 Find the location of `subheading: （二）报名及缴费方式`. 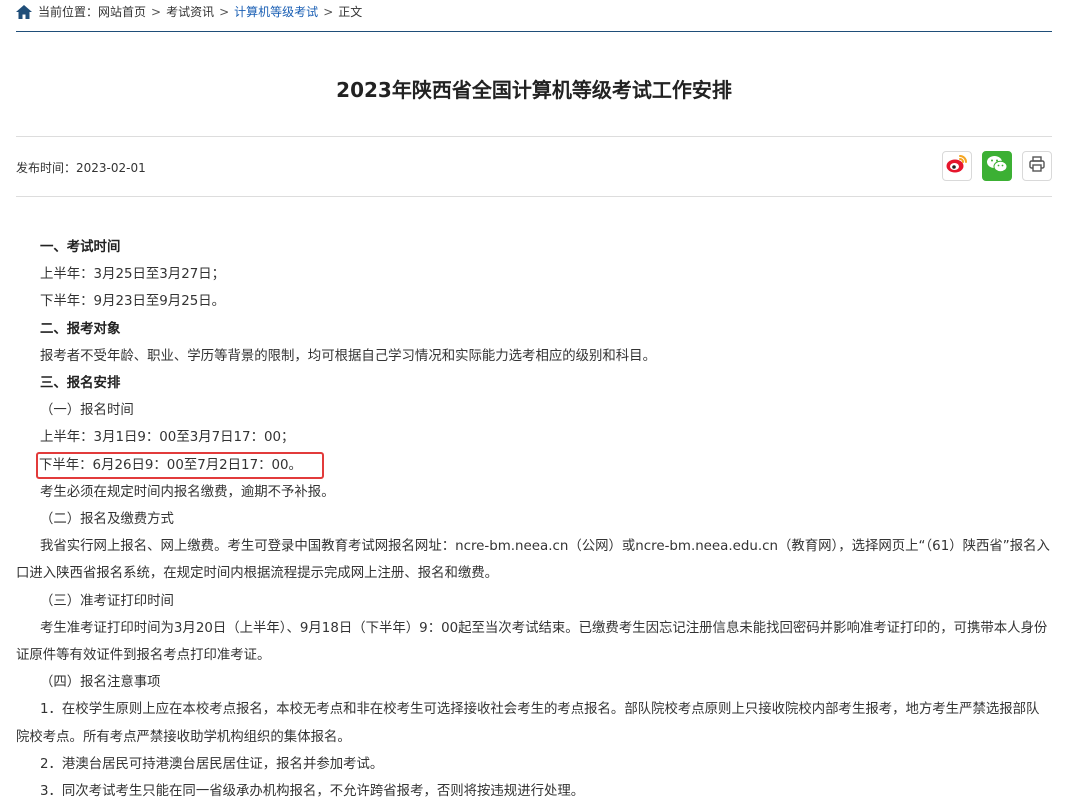

subheading: （二）报名及缴费方式 is located at coordinates (107, 520).